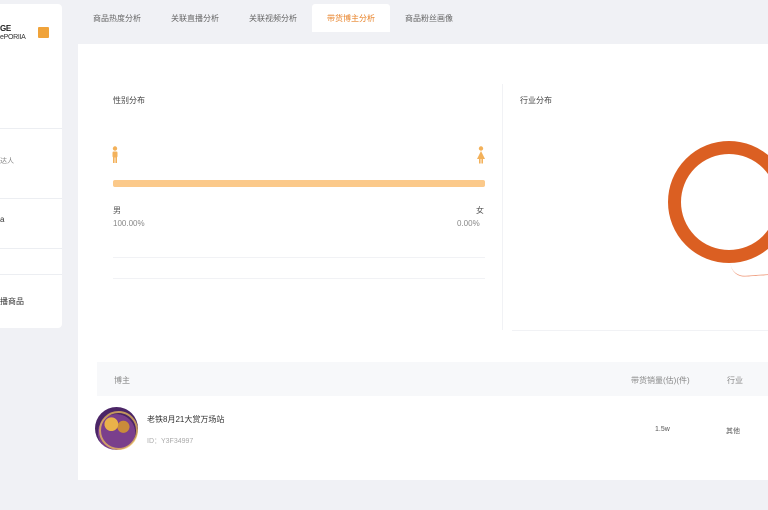 This screenshot has width=768, height=510. What do you see at coordinates (536, 100) in the screenshot?
I see `industry-title: 行业分布` at bounding box center [536, 100].